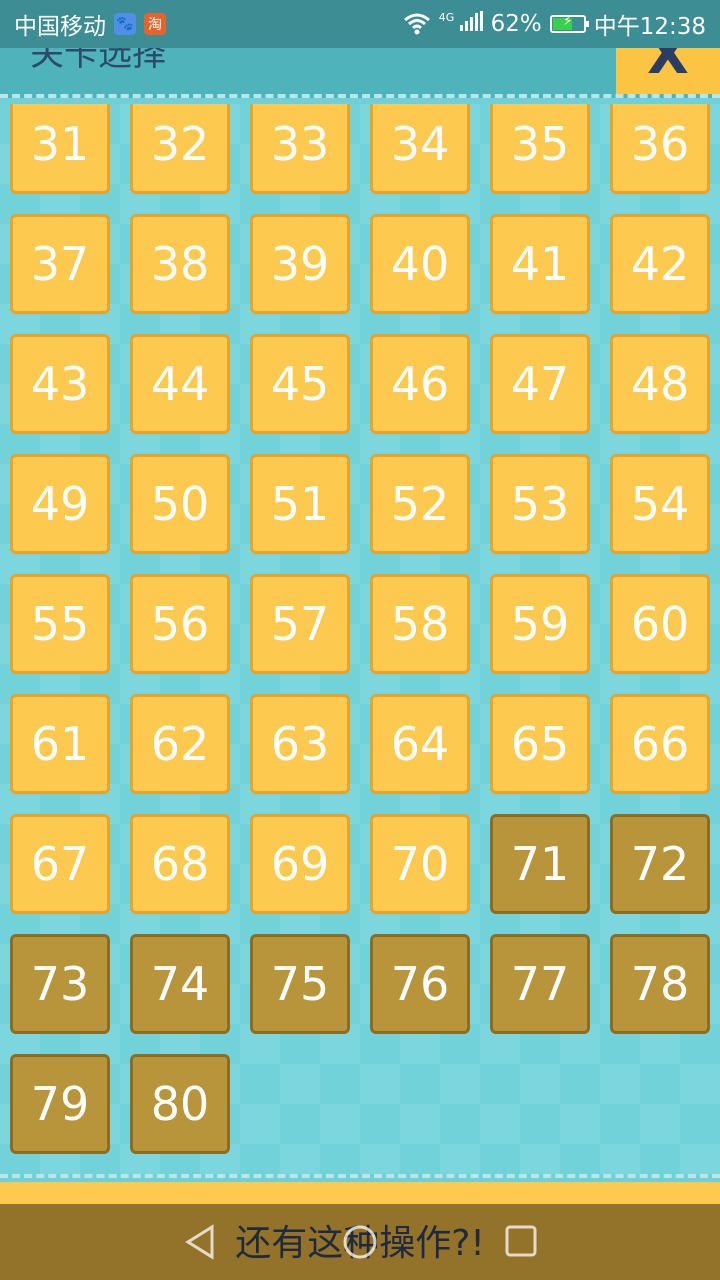 Image resolution: width=720 pixels, height=1280 pixels. Describe the element at coordinates (180, 504) in the screenshot. I see `level-tile: 50` at that location.